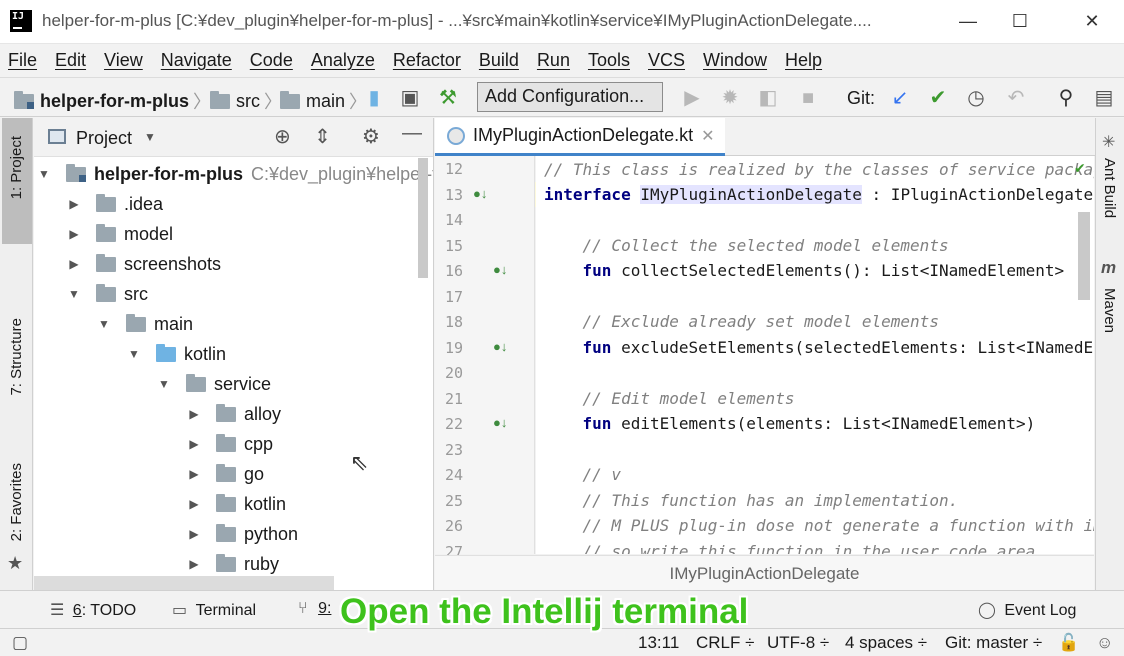 This screenshot has width=1124, height=656. Describe the element at coordinates (993, 643) in the screenshot. I see `git-branch-selector: Git: master ÷` at that location.